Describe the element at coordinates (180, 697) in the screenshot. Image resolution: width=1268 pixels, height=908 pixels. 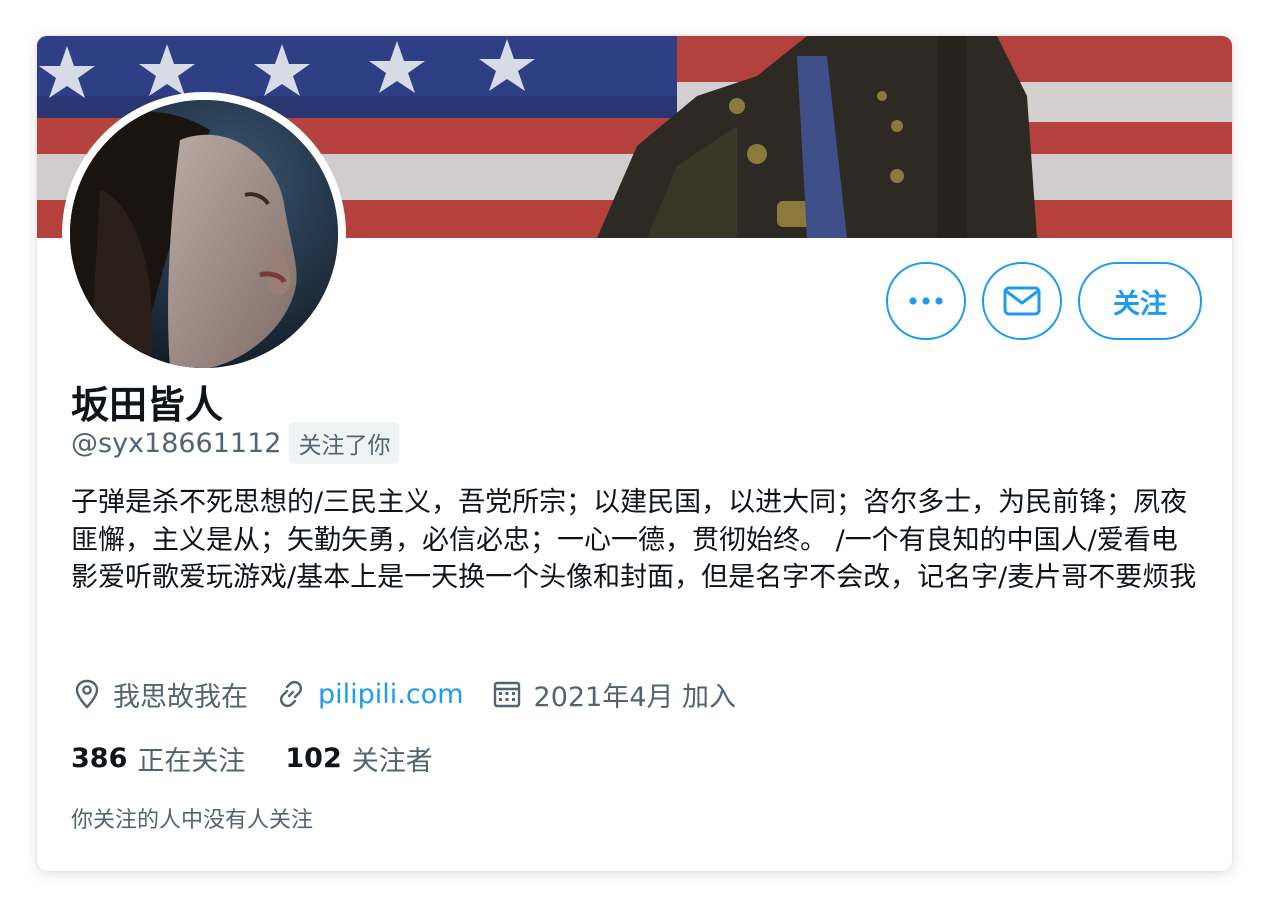
I see `location-text: 我思故我在` at that location.